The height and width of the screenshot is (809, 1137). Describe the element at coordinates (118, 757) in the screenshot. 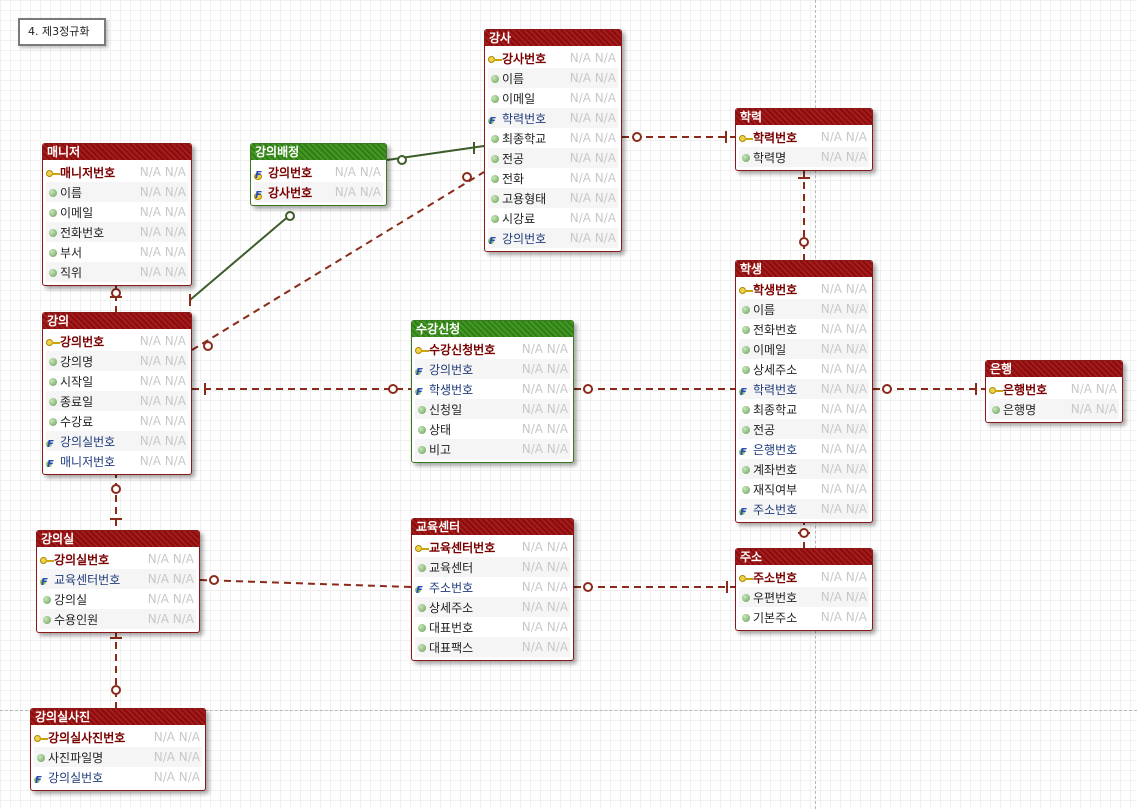

I see `attr-row: 사진파일명 N/A N/A` at that location.